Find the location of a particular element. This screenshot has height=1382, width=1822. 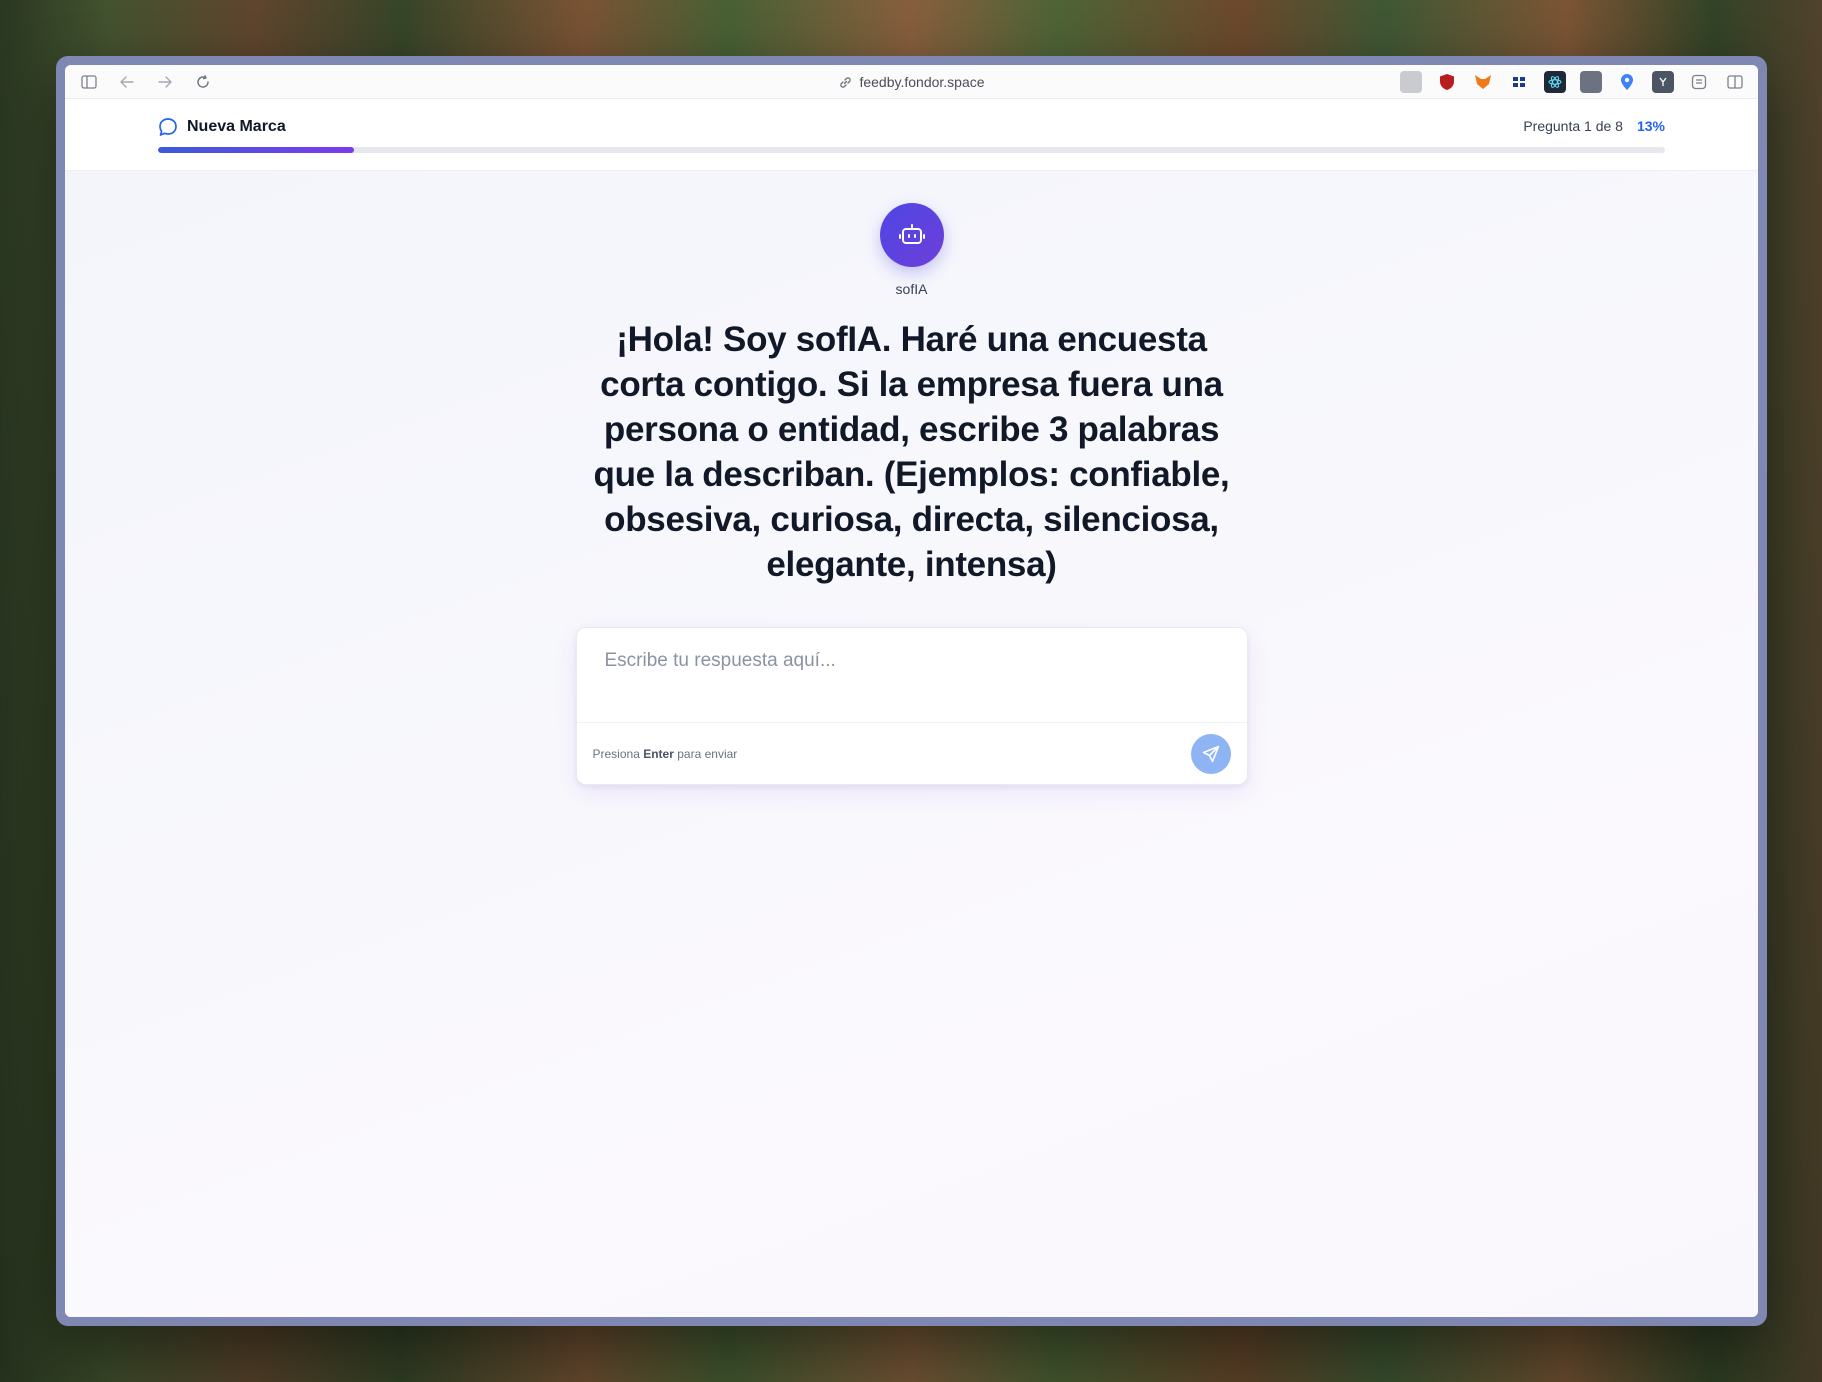

send-button is located at coordinates (1210, 753).